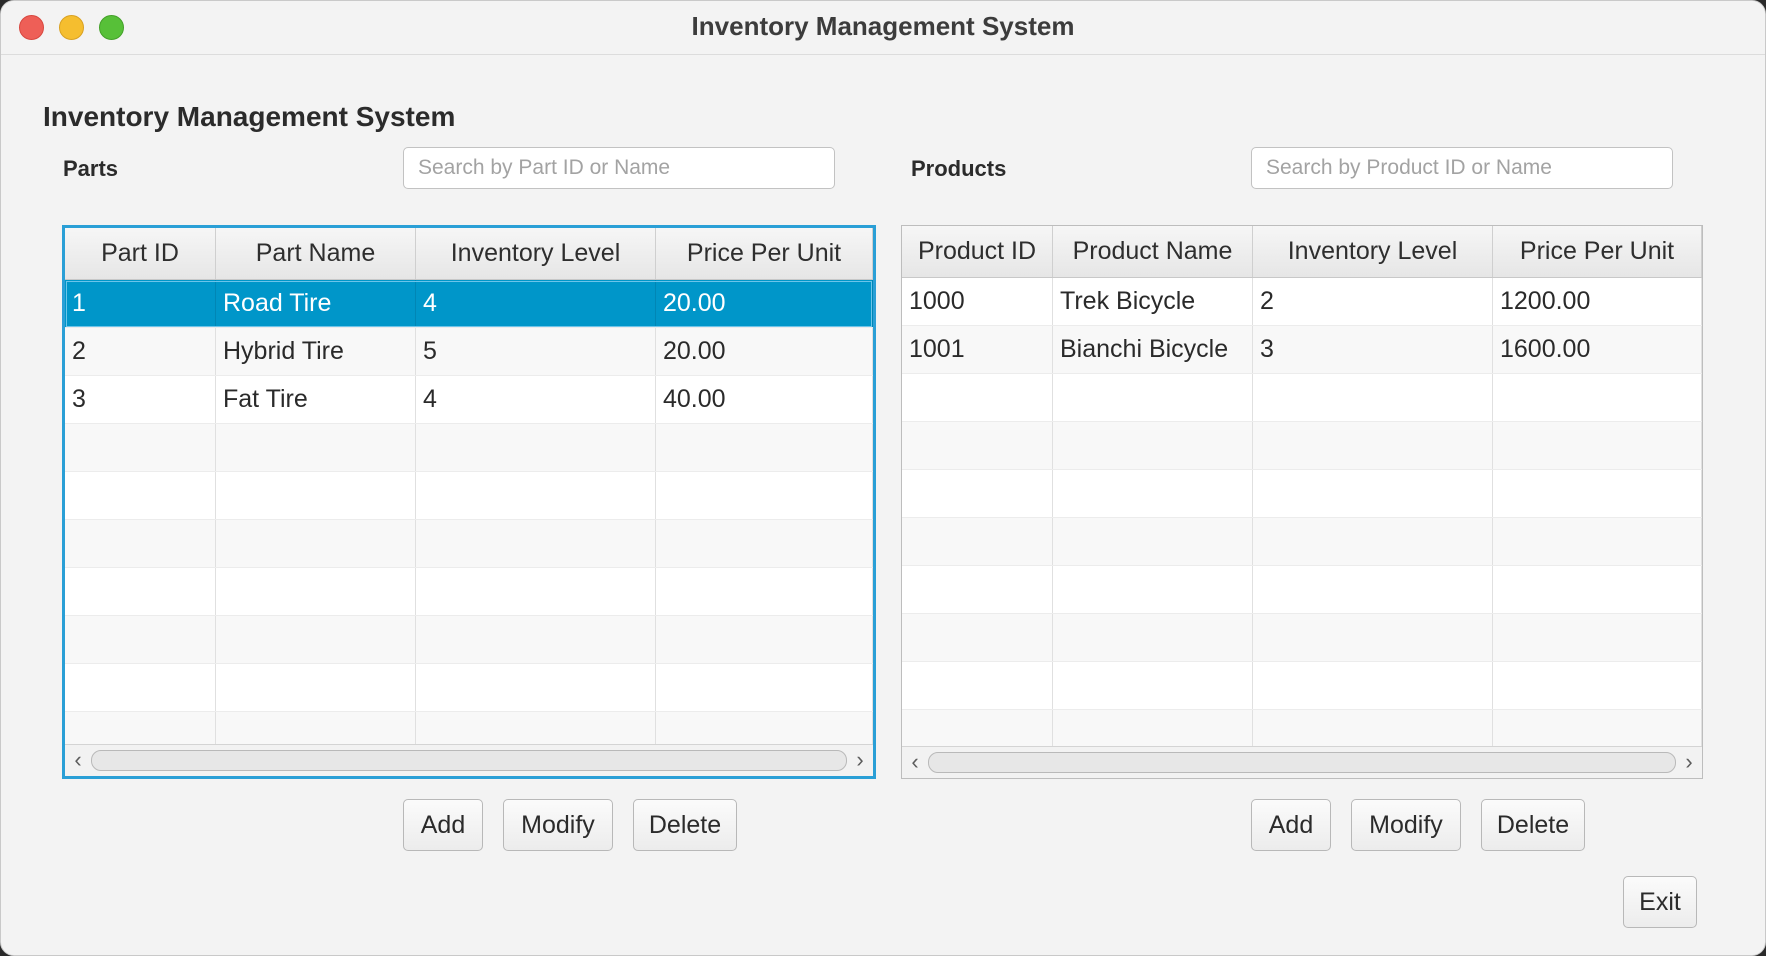 This screenshot has height=956, width=1766. Describe the element at coordinates (316, 399) in the screenshot. I see `table-cell: Fat Tire` at that location.